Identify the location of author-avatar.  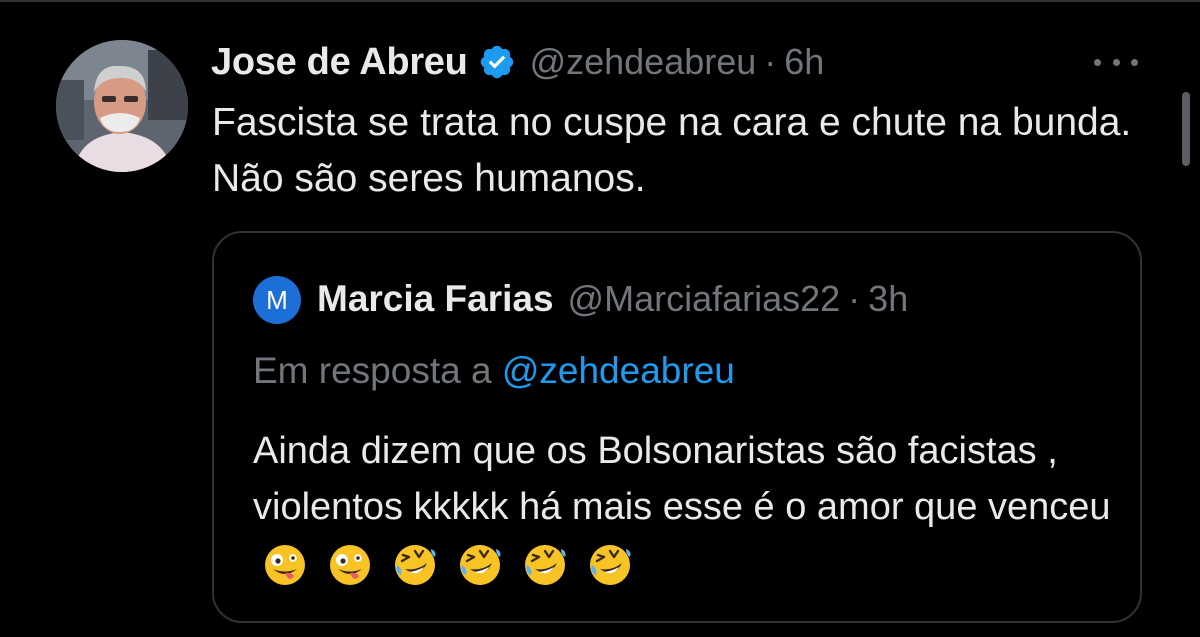
(122, 106).